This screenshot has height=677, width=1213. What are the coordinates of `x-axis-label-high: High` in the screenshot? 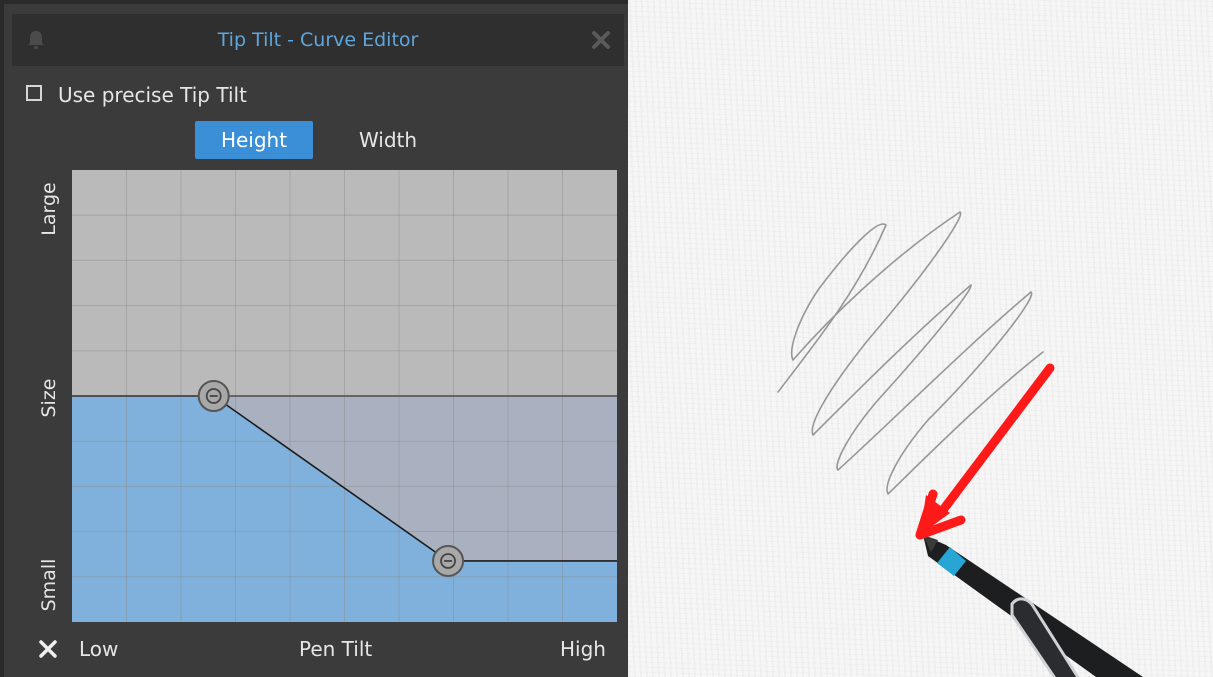 It's located at (583, 649).